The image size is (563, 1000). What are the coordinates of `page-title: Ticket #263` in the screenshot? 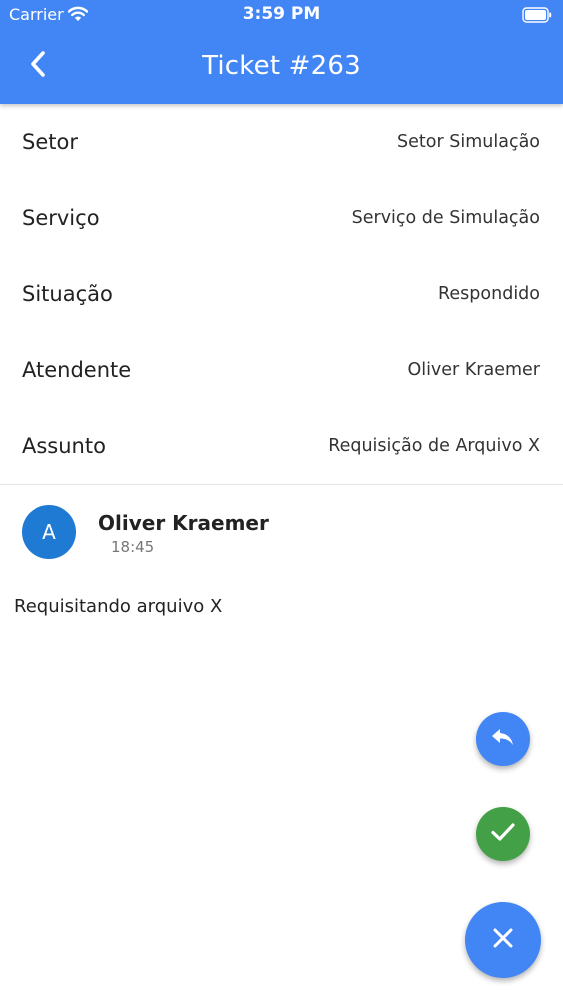 It's located at (281, 66).